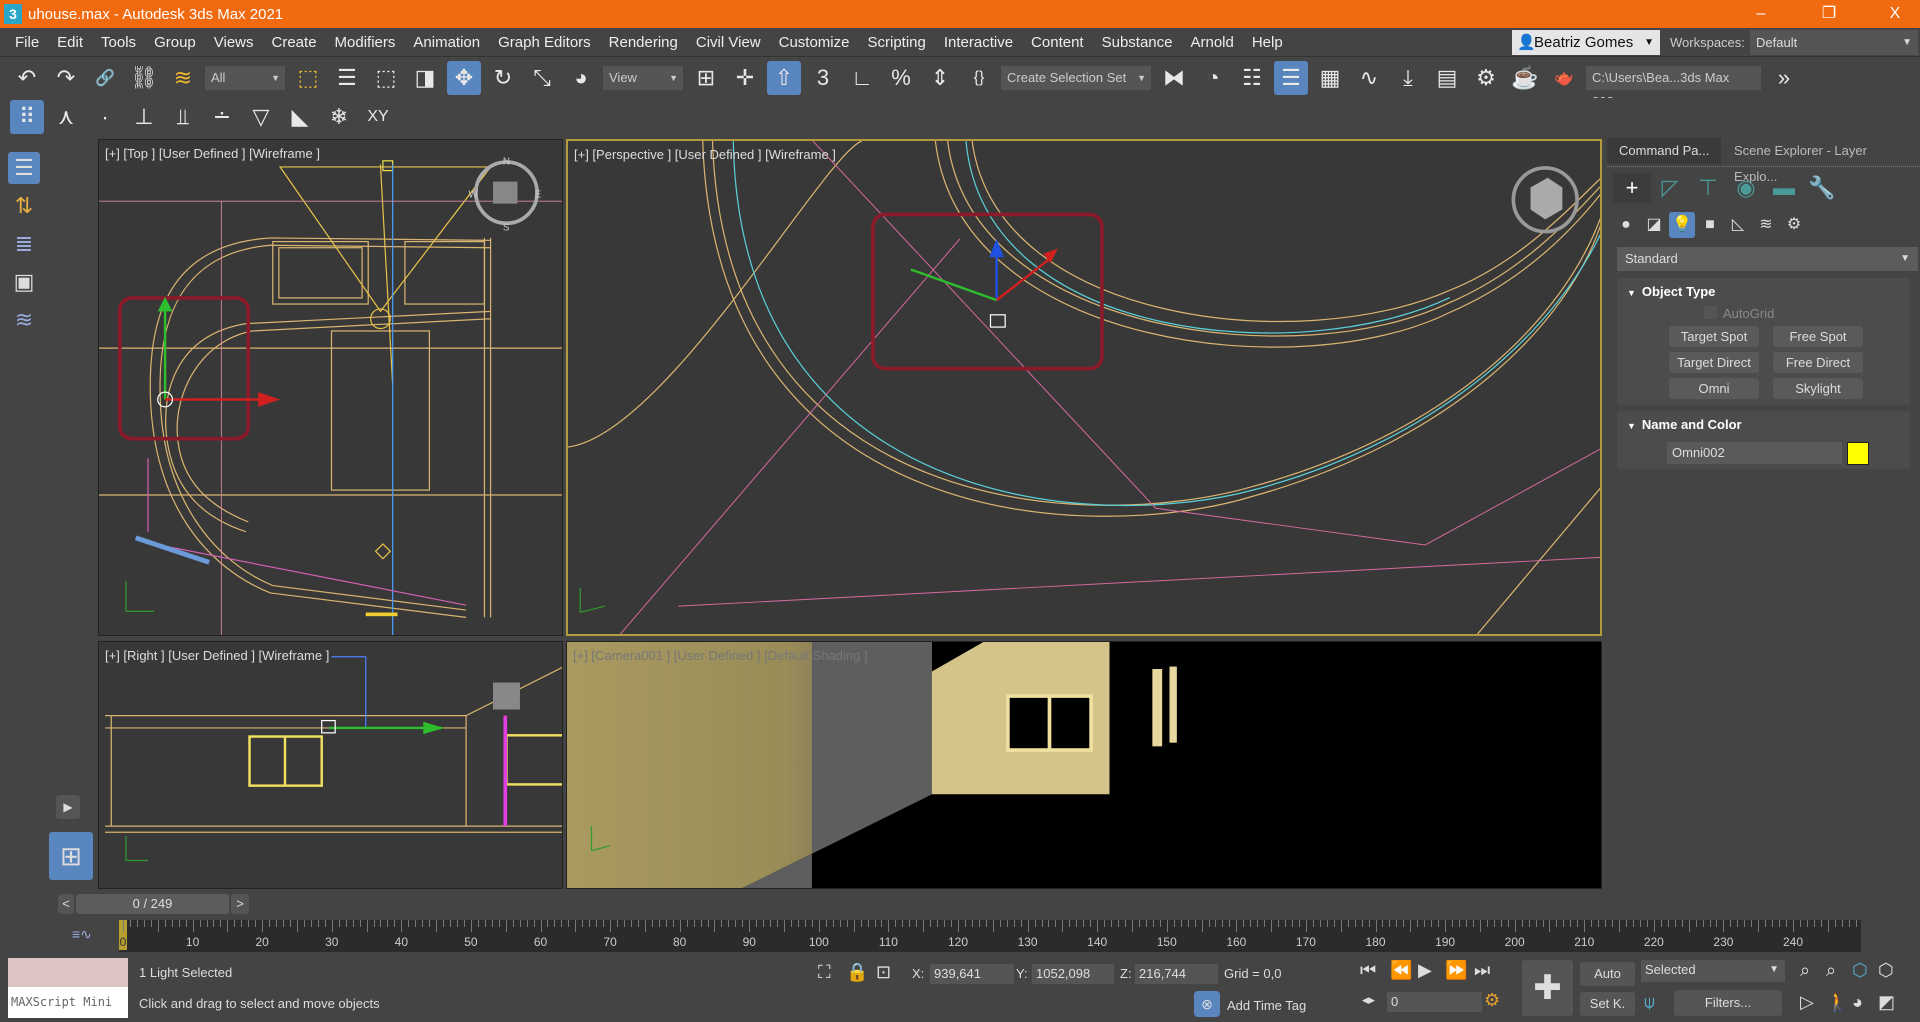 This screenshot has height=1022, width=1920. I want to click on orbit-icon: ◕, so click(1857, 1002).